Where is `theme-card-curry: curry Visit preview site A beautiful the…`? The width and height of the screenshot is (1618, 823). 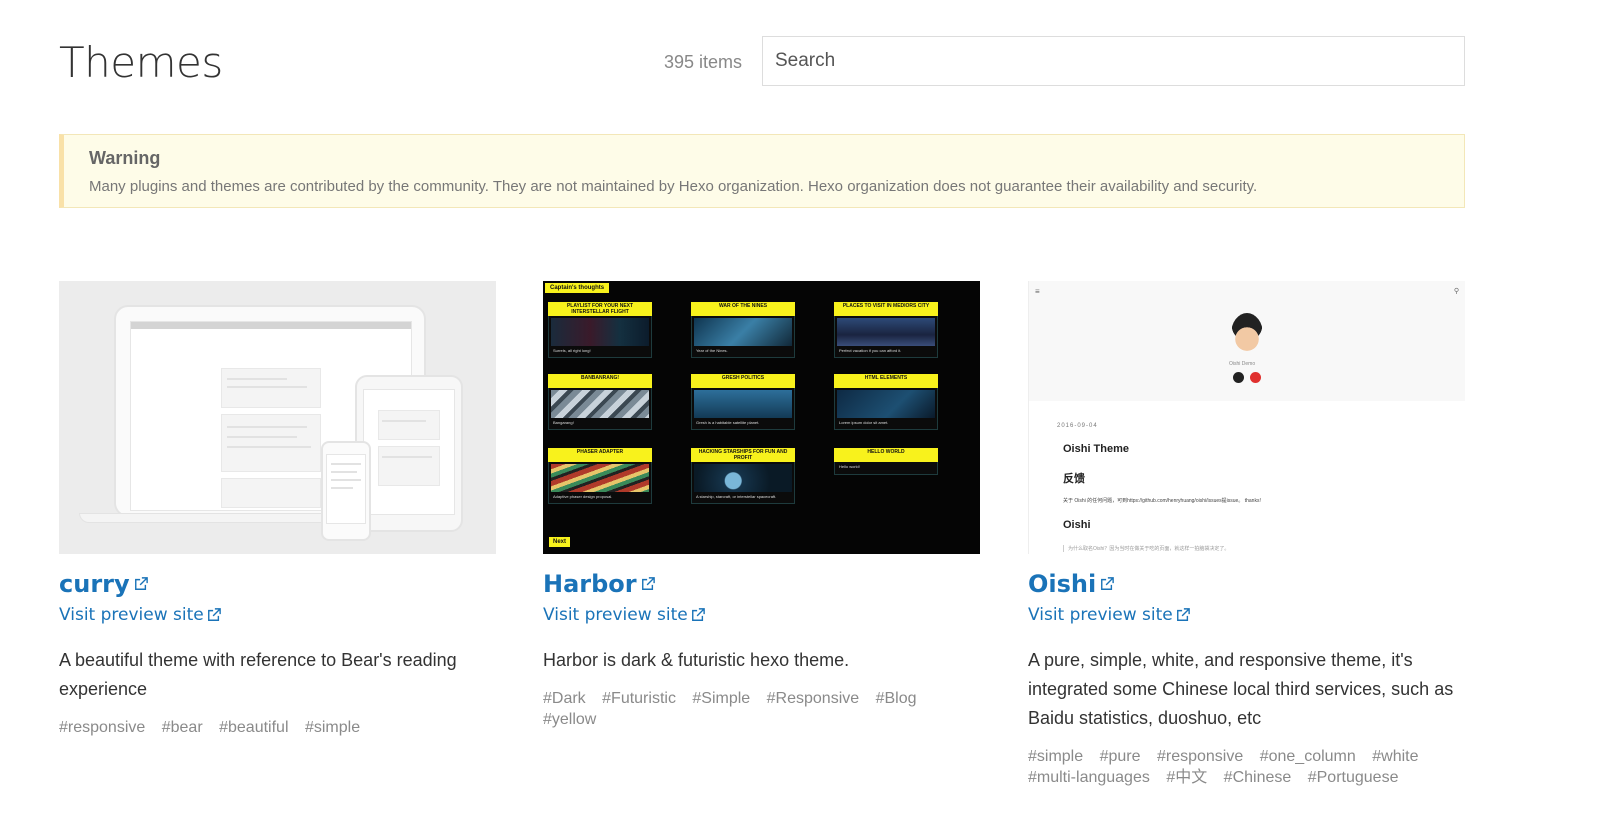
theme-card-curry: curry Visit preview site A beautiful the… is located at coordinates (277, 509).